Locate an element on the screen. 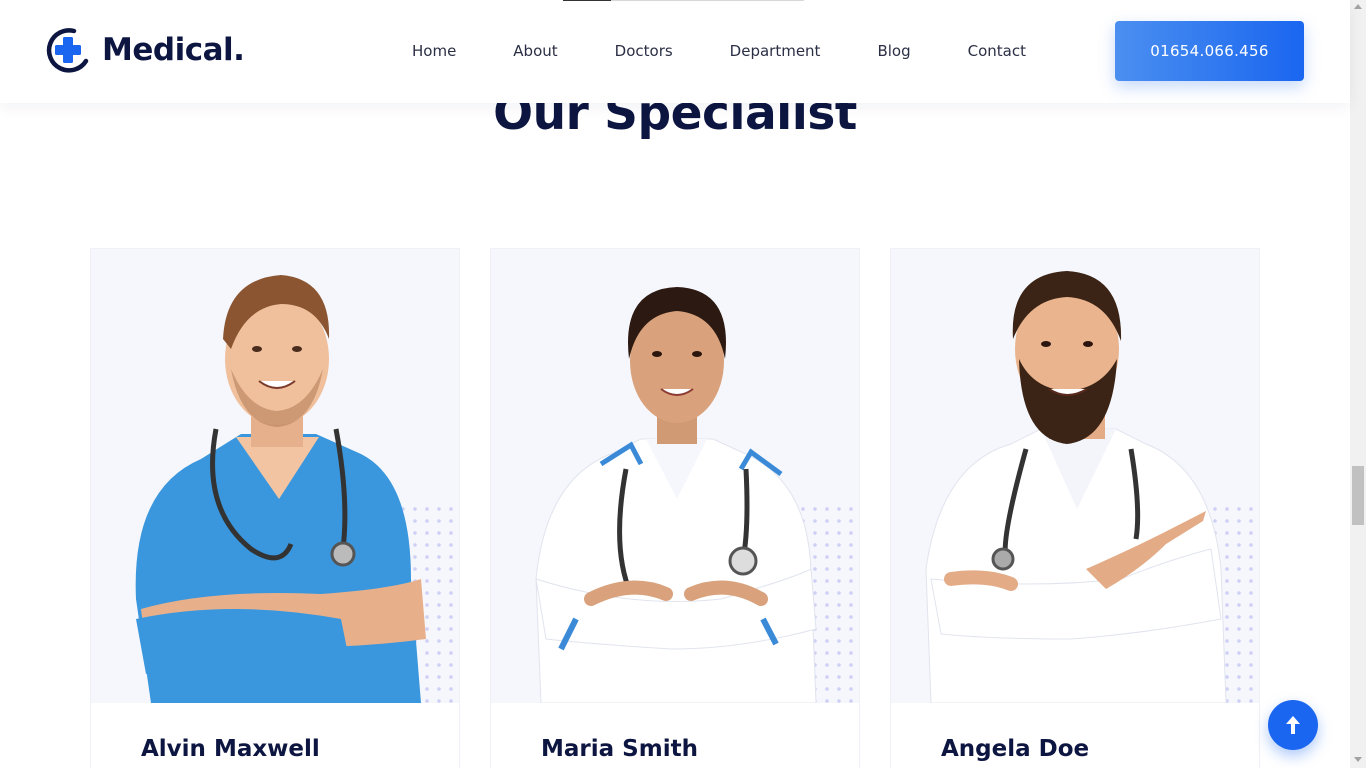  doctor-name: Angela Doe is located at coordinates (1015, 749).